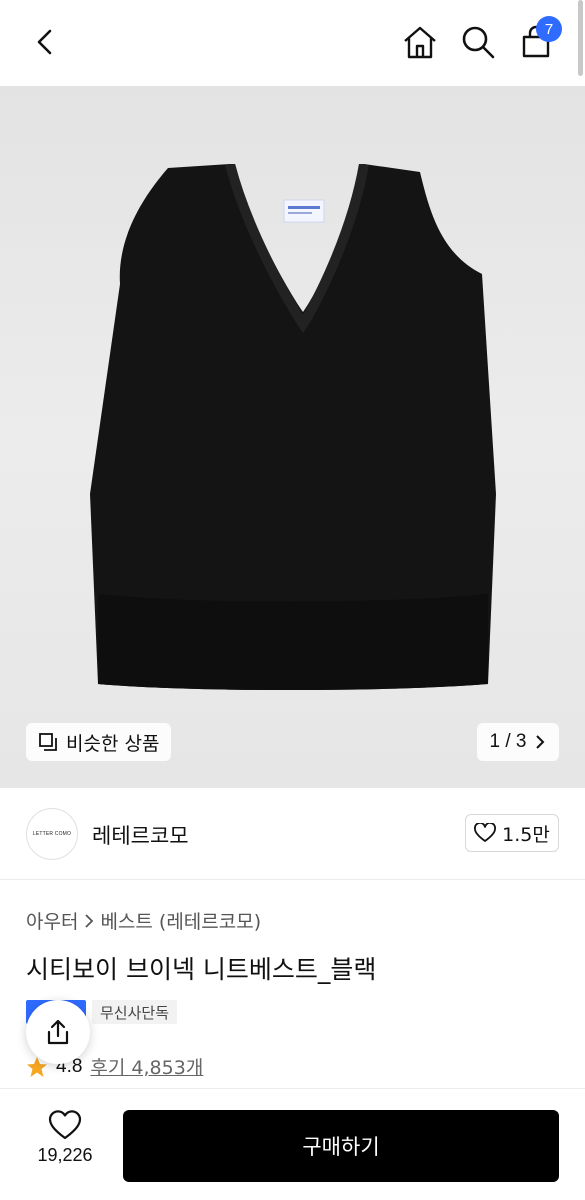 This screenshot has width=585, height=1200. Describe the element at coordinates (201, 969) in the screenshot. I see `product-title: 시티보이 브이넥 니트베스트_블랙` at that location.